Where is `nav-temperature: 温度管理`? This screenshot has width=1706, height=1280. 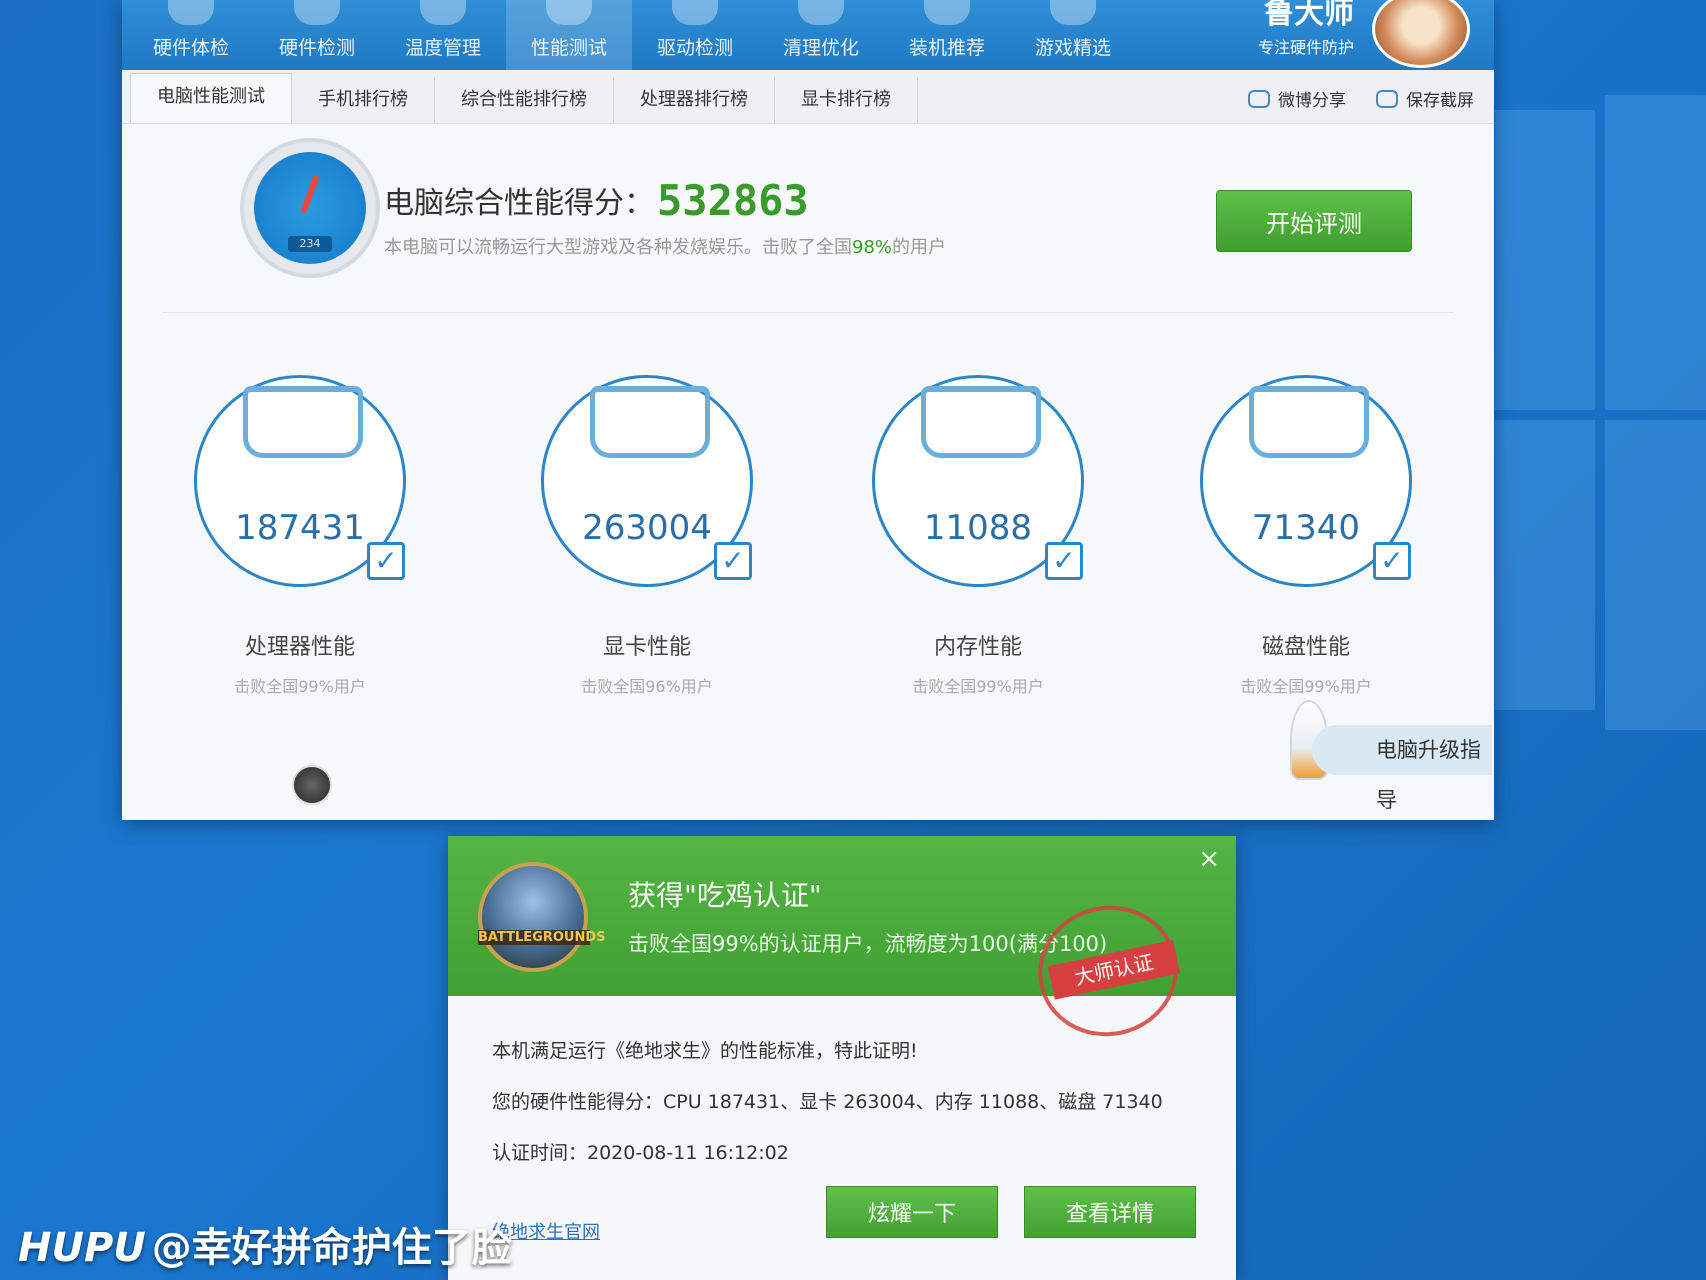 nav-temperature: 温度管理 is located at coordinates (443, 35).